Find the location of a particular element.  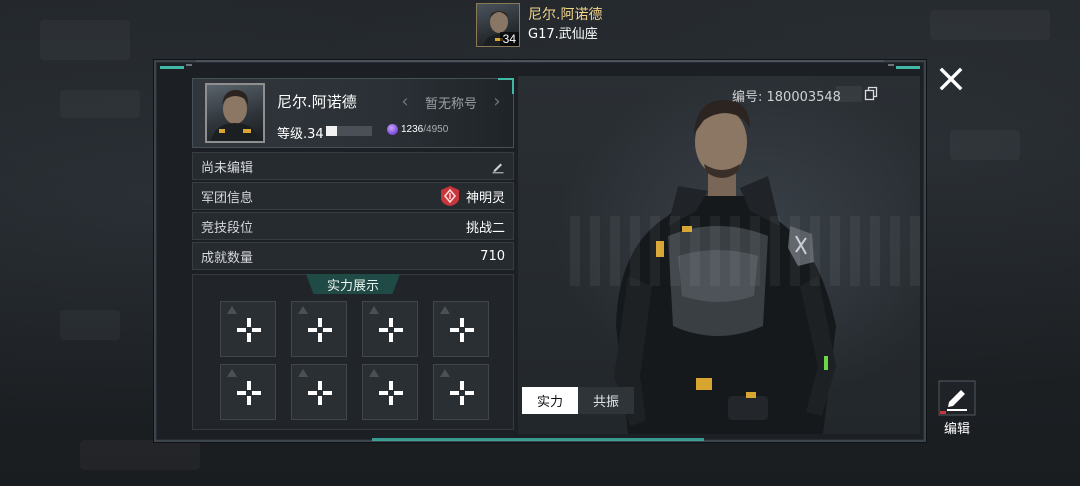

player-title: 暂无称号 is located at coordinates (450, 104).